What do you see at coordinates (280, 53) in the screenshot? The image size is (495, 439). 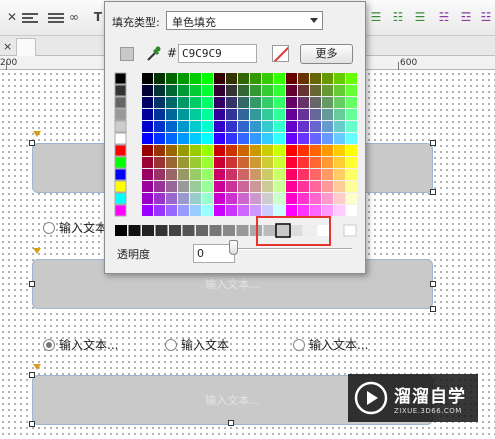 I see `no-fill-icon` at bounding box center [280, 53].